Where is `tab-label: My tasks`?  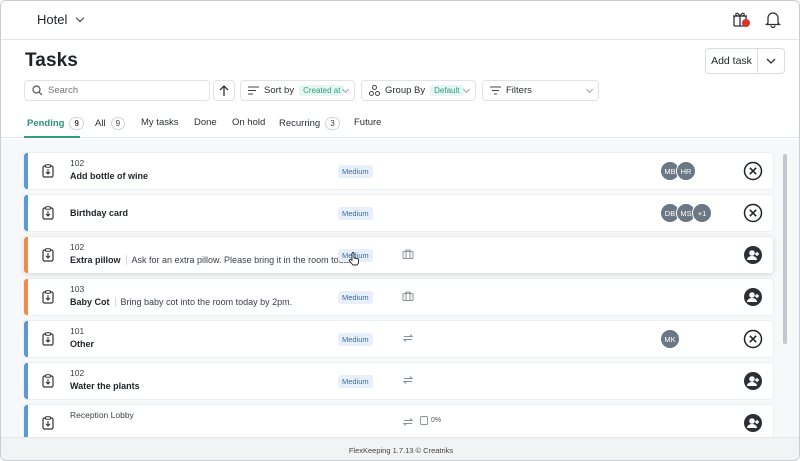 tab-label: My tasks is located at coordinates (160, 122).